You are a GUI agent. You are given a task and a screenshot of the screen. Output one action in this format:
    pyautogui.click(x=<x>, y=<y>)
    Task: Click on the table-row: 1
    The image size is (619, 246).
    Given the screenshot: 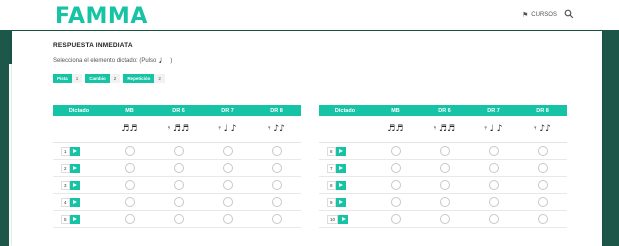 What is the action you would take?
    pyautogui.click(x=177, y=151)
    